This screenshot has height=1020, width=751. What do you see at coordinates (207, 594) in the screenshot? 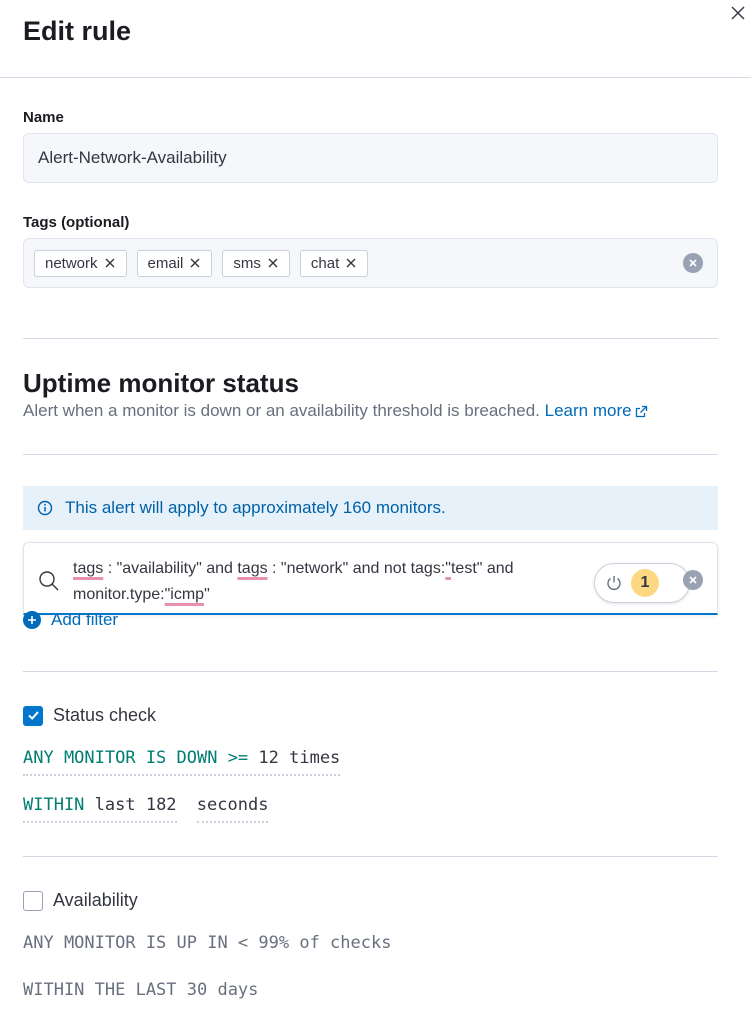
I see `query-token: "` at bounding box center [207, 594].